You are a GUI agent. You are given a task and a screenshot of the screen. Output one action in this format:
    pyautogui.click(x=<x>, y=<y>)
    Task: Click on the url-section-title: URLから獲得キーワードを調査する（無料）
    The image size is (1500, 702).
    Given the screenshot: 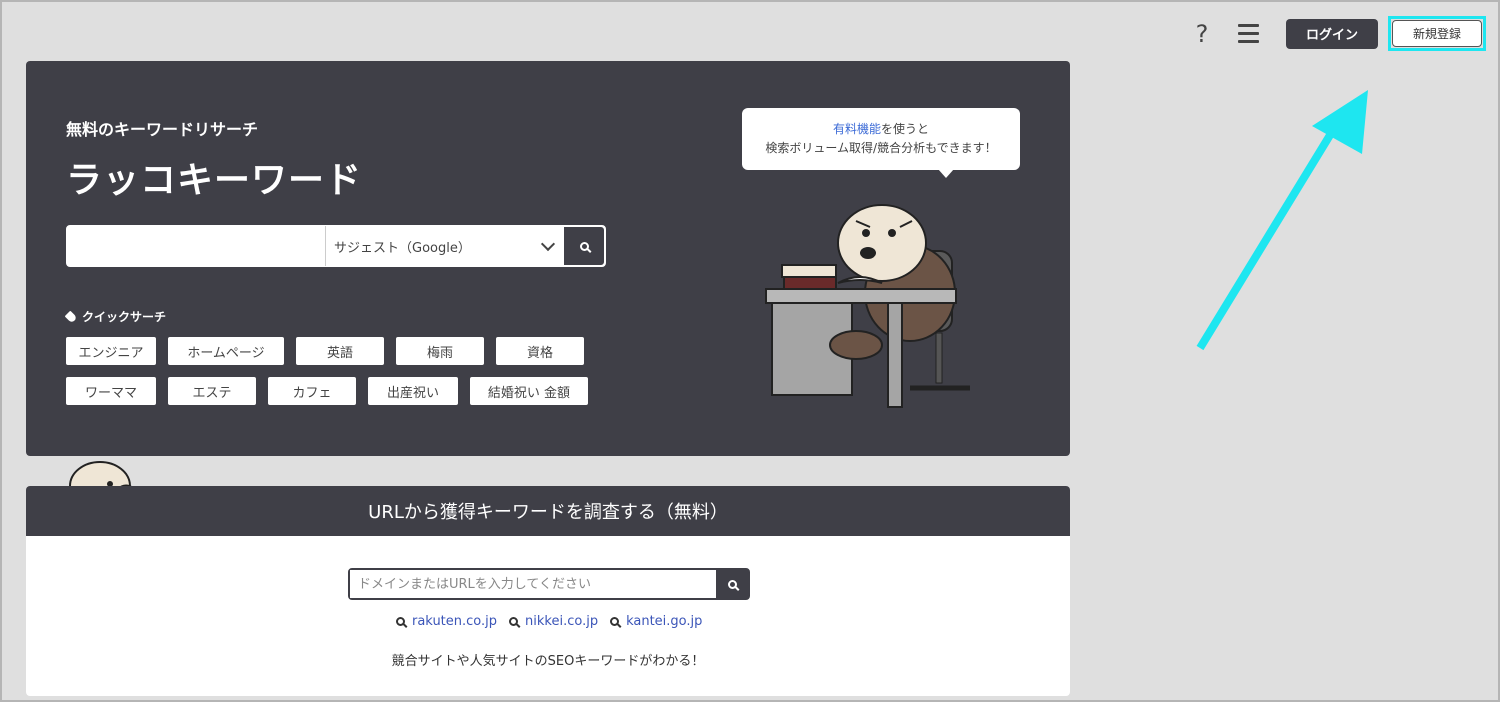 What is the action you would take?
    pyautogui.click(x=548, y=512)
    